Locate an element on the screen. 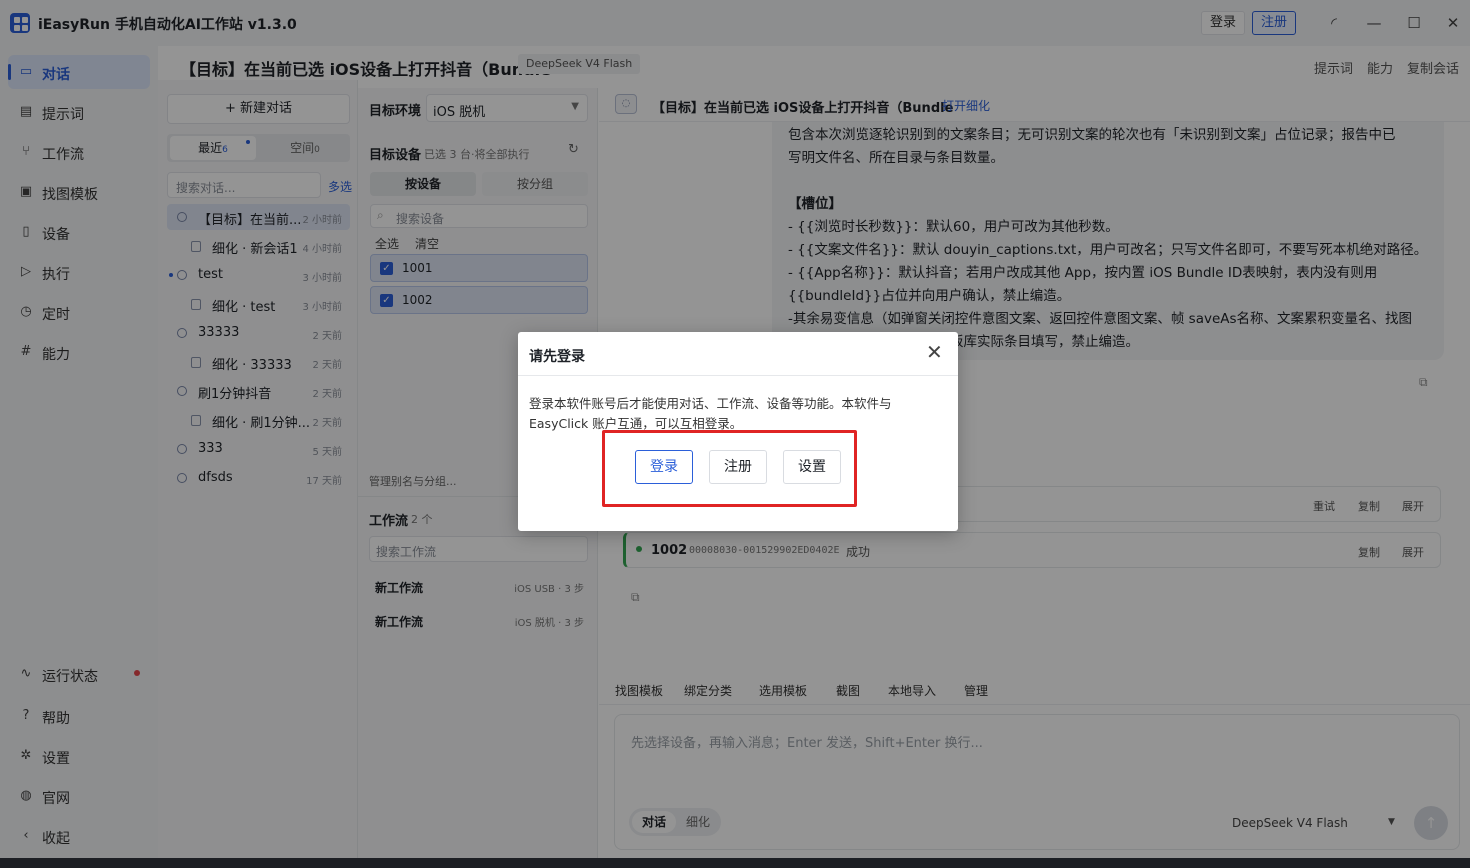 The width and height of the screenshot is (1470, 868). dialog-close-icon: ✕ is located at coordinates (934, 352).